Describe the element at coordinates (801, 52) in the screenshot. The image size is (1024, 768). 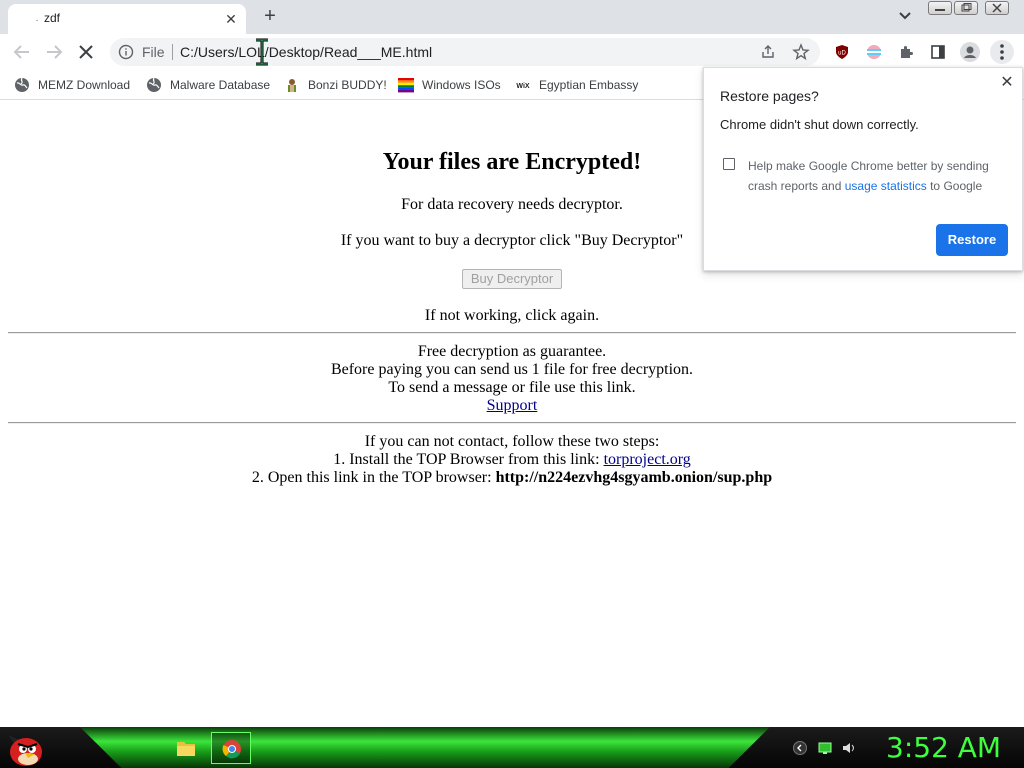
I see `bookmark-star-icon` at that location.